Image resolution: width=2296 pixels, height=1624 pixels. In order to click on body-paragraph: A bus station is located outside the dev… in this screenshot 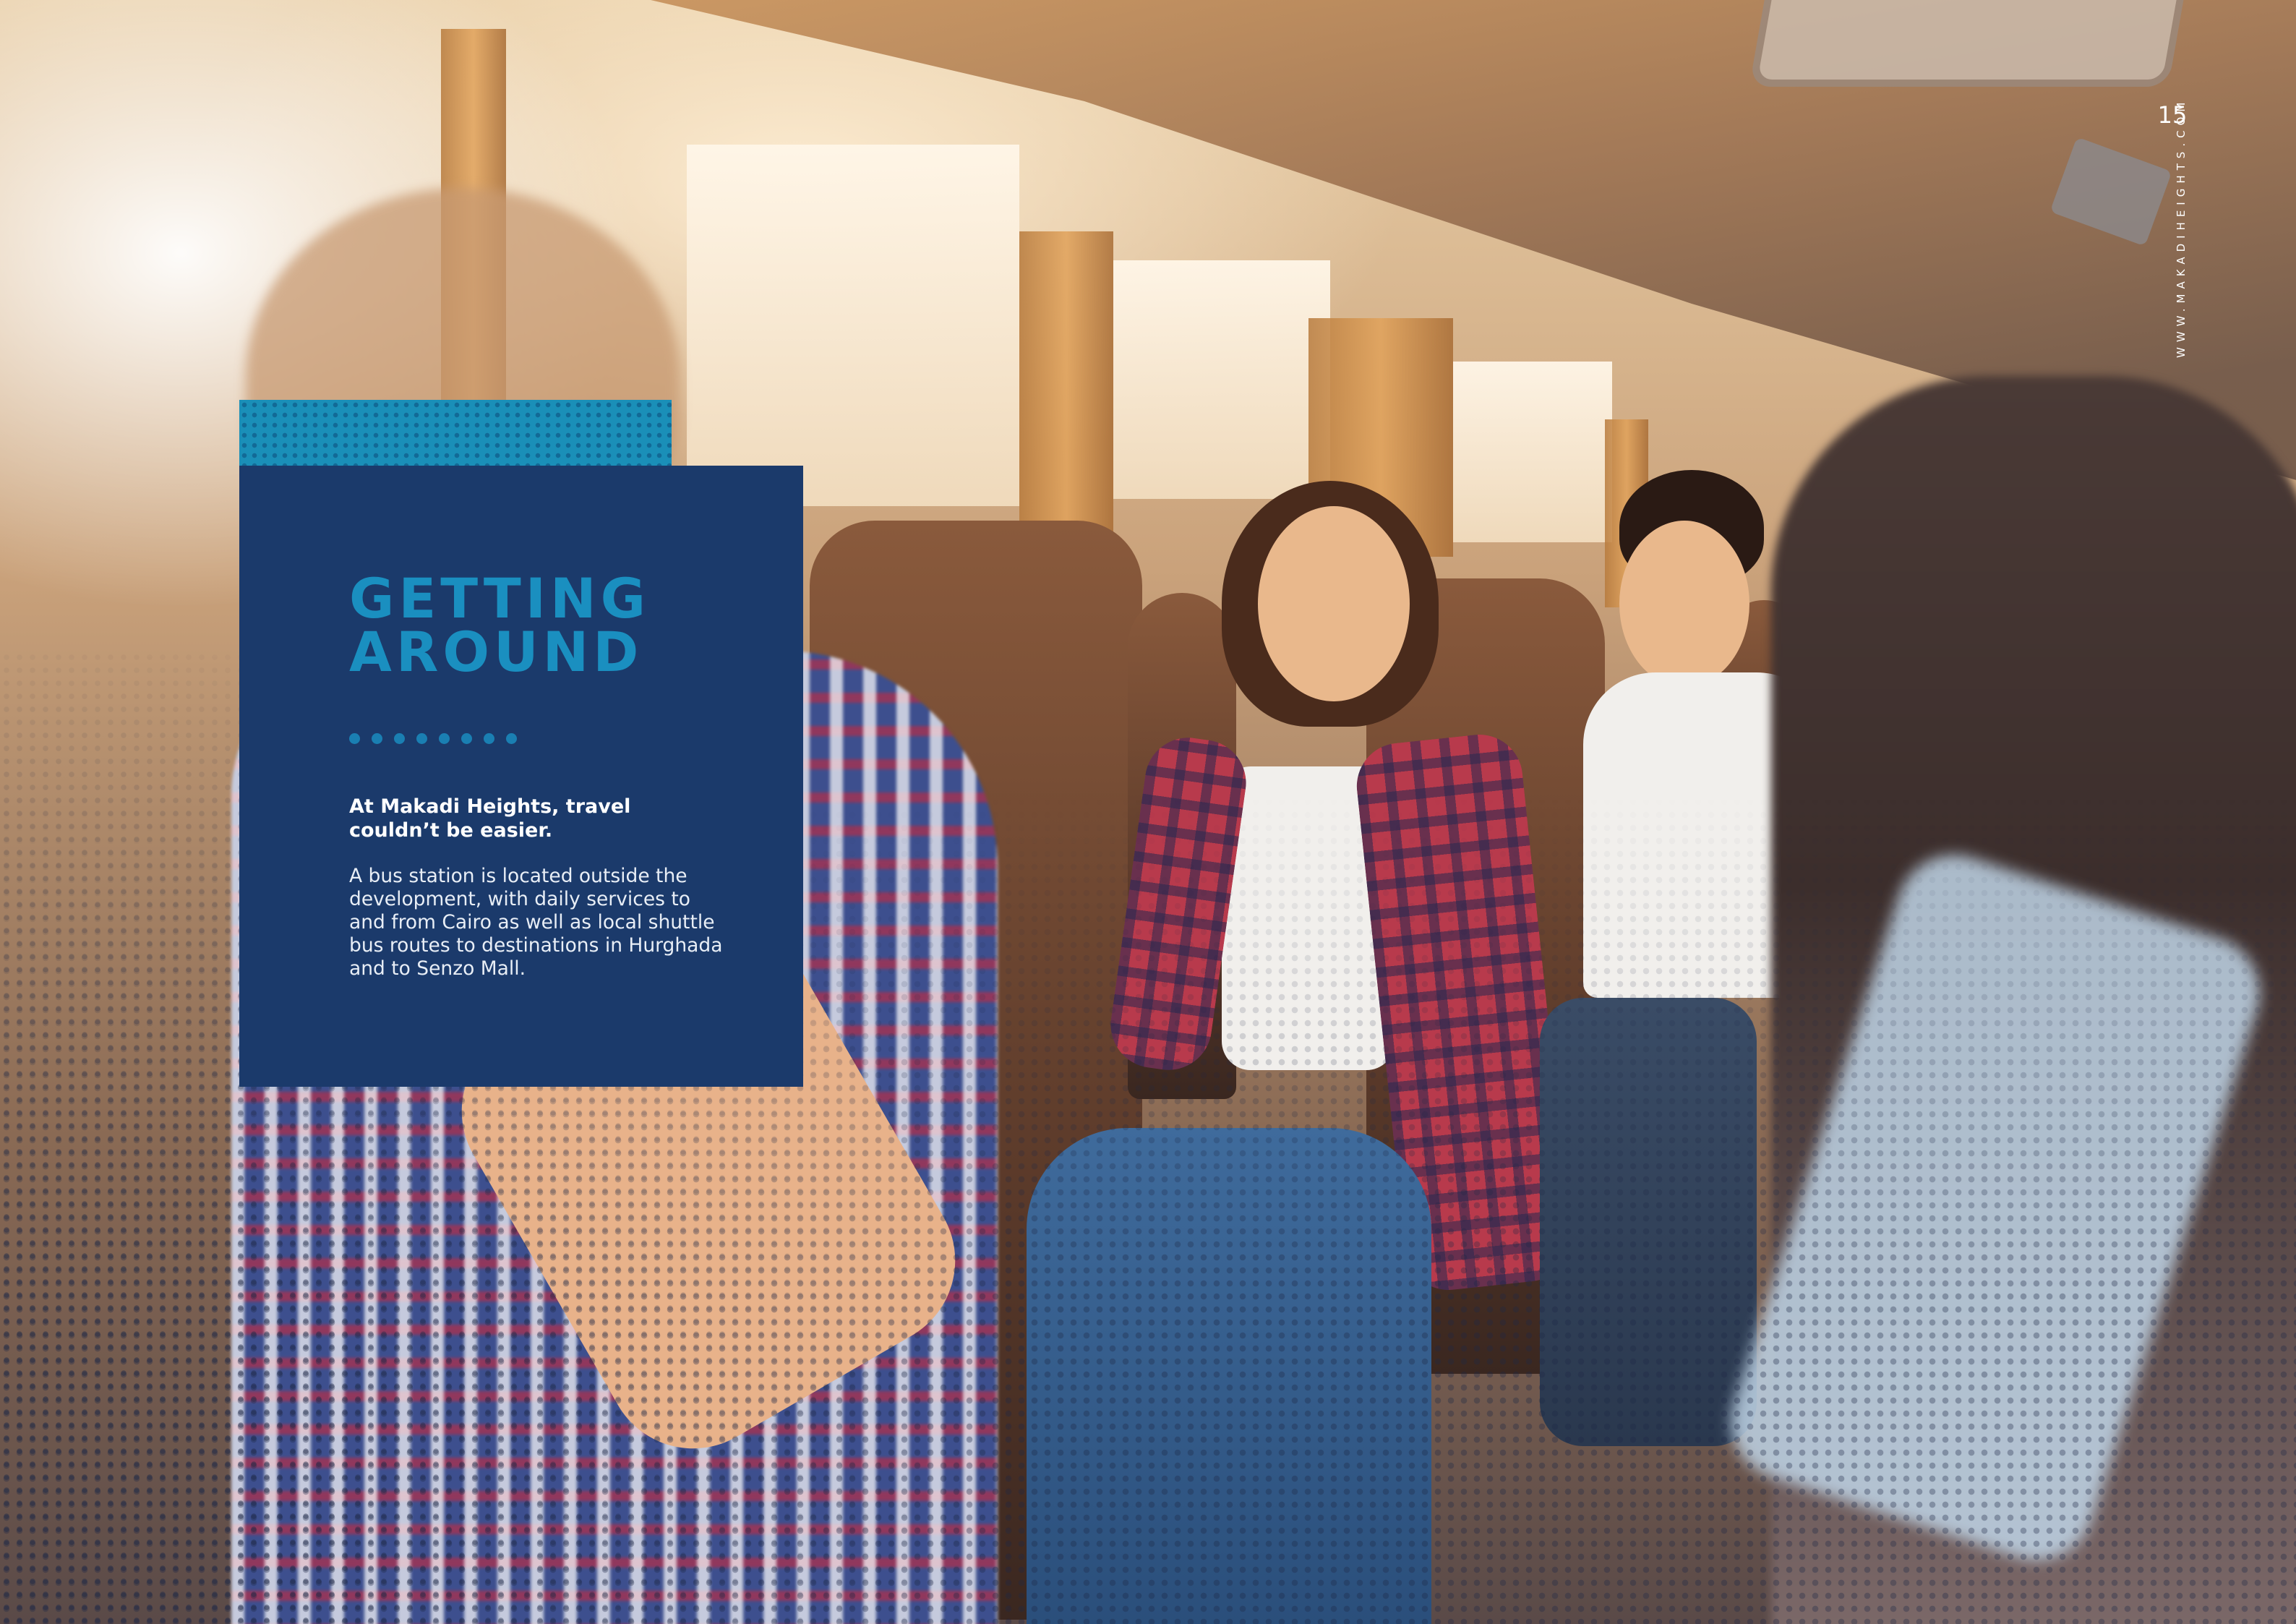, I will do `click(536, 922)`.